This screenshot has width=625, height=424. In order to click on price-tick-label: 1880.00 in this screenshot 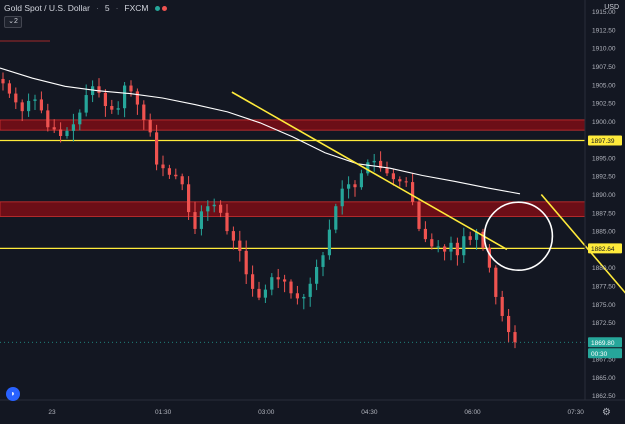, I will do `click(604, 268)`.